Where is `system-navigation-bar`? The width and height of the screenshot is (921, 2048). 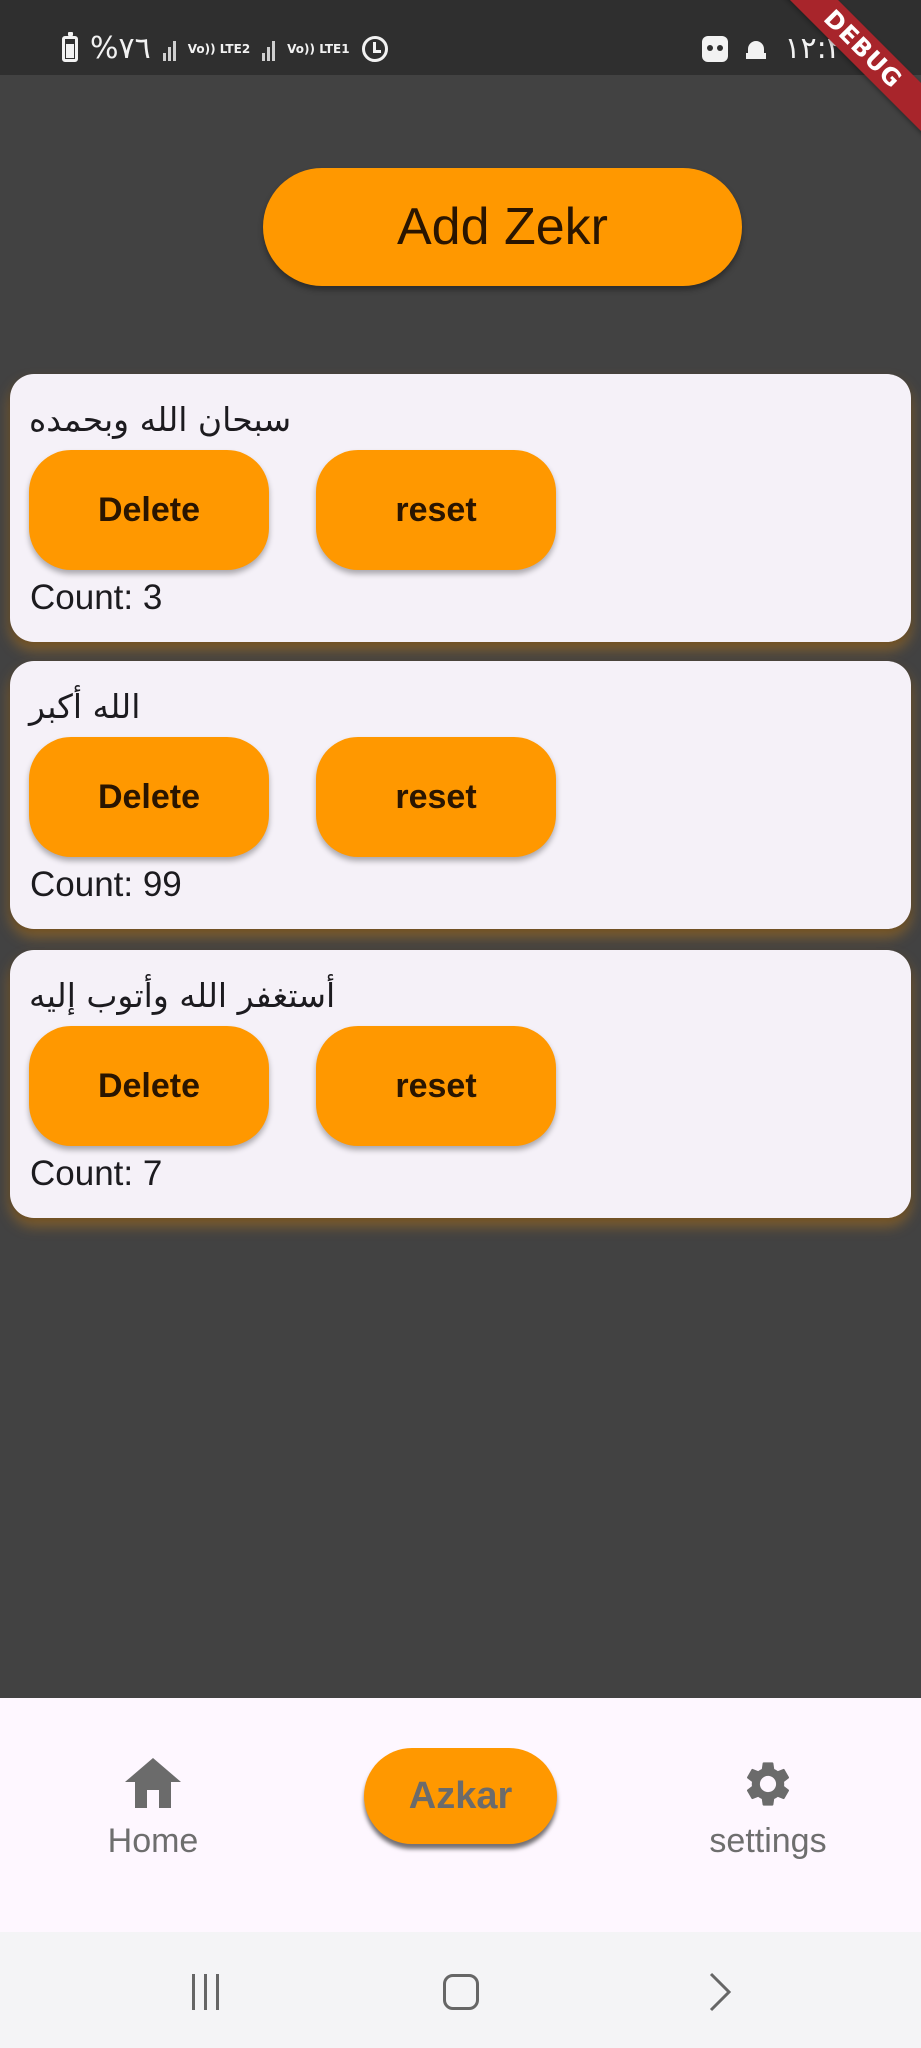
system-navigation-bar is located at coordinates (460, 1990).